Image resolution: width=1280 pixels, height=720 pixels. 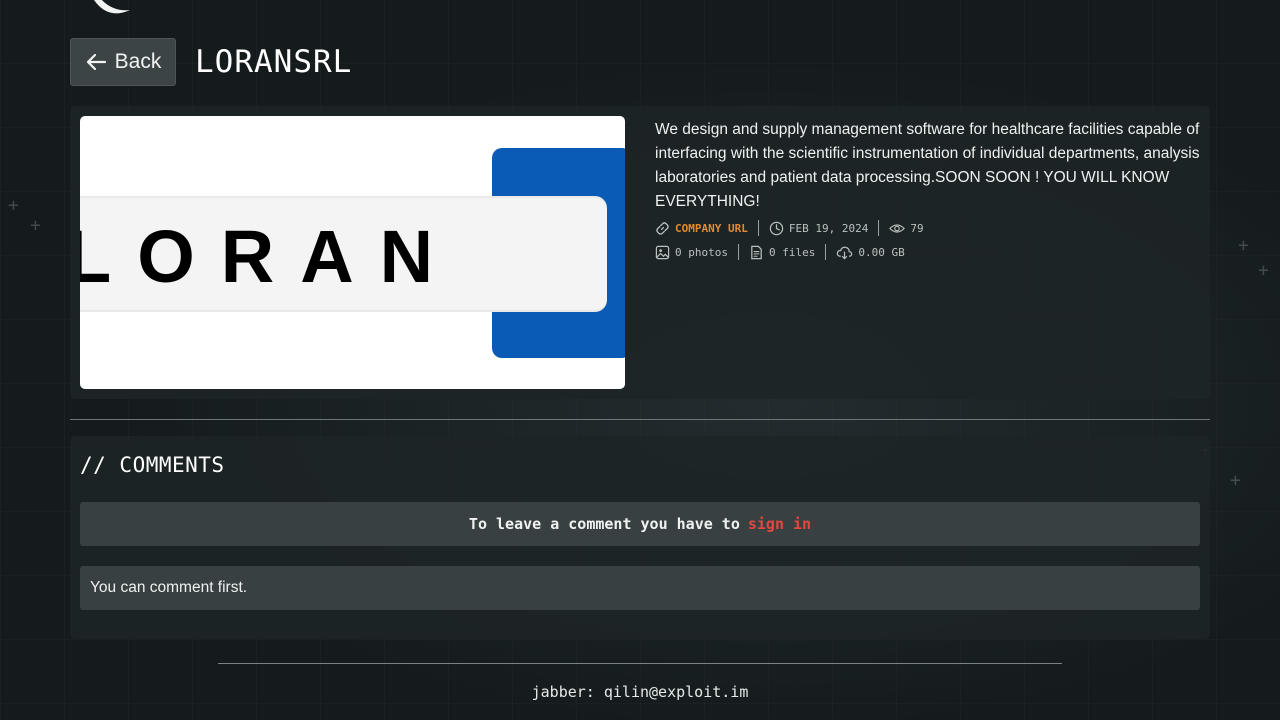 I want to click on comments-title: // COMMENTS, so click(x=152, y=465).